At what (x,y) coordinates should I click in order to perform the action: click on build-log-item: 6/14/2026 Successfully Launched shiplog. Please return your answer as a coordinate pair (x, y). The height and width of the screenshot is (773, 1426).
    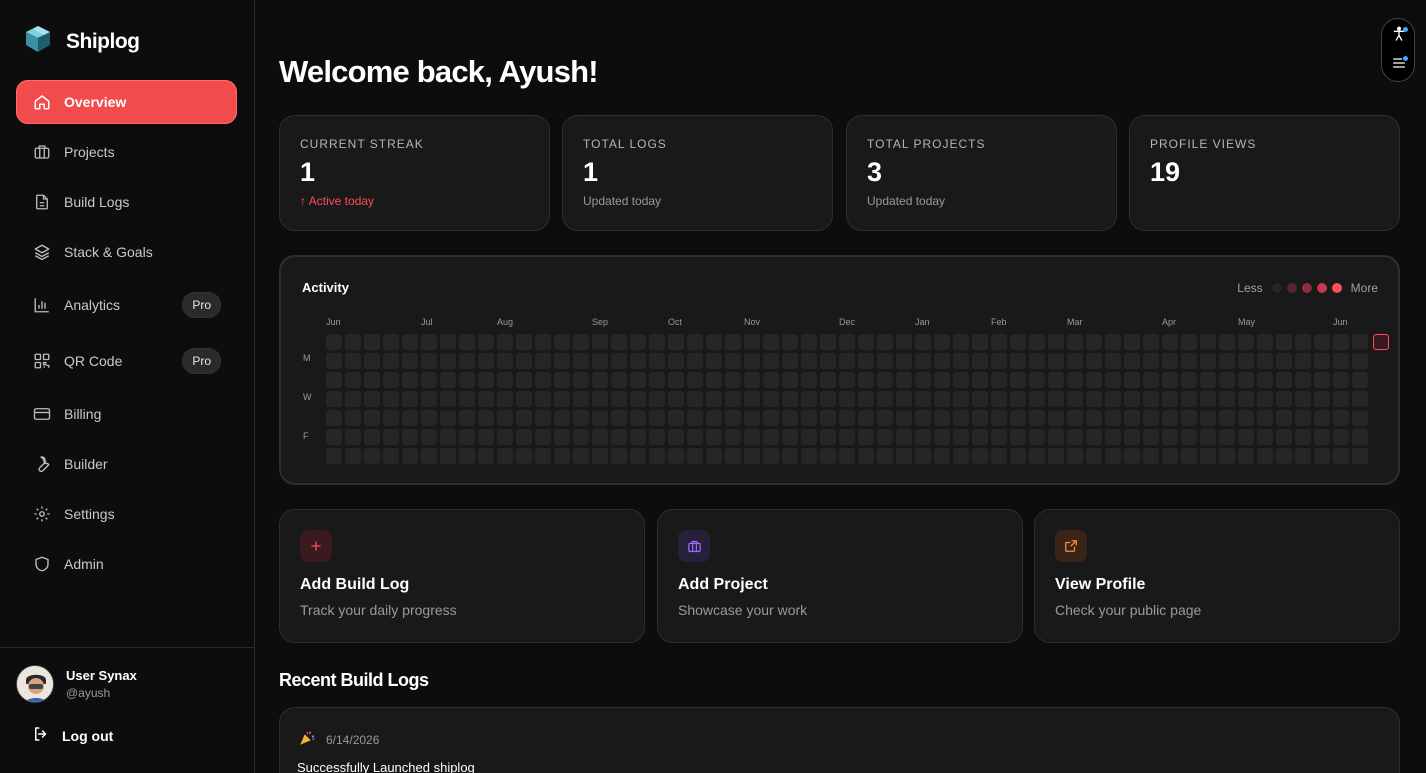
    Looking at the image, I should click on (839, 740).